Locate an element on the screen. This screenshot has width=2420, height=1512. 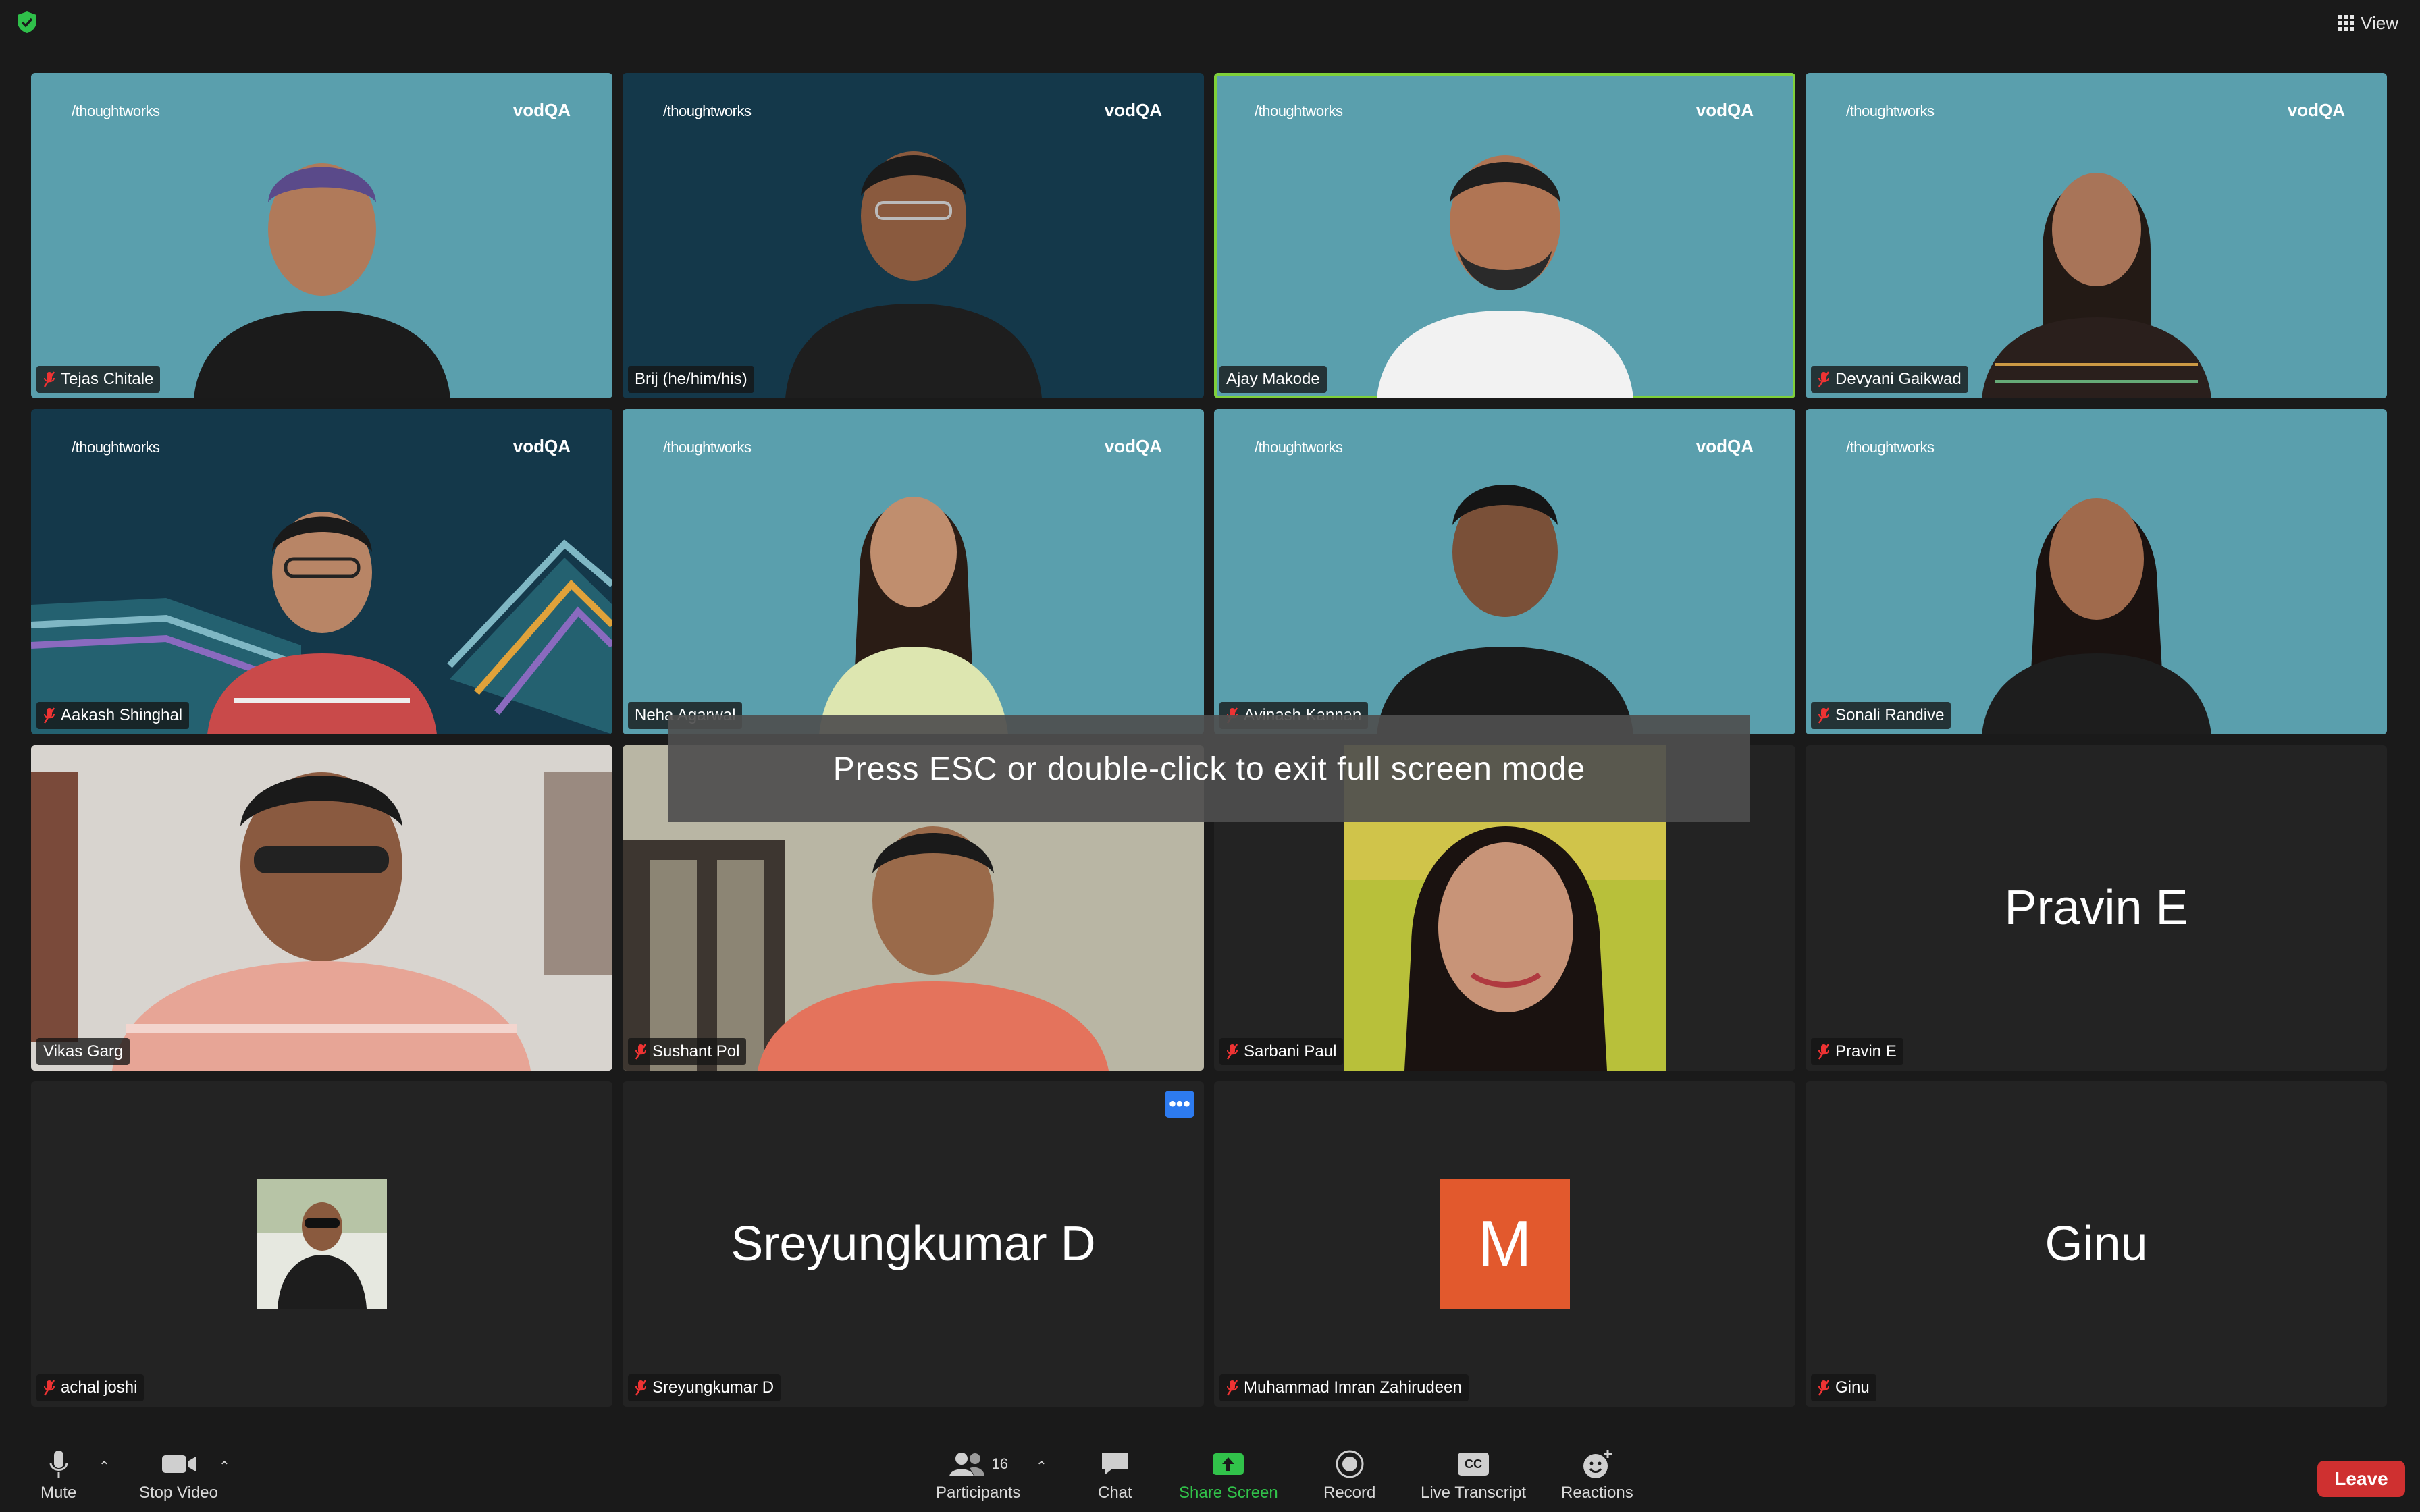
view-button: View is located at coordinates (2368, 22).